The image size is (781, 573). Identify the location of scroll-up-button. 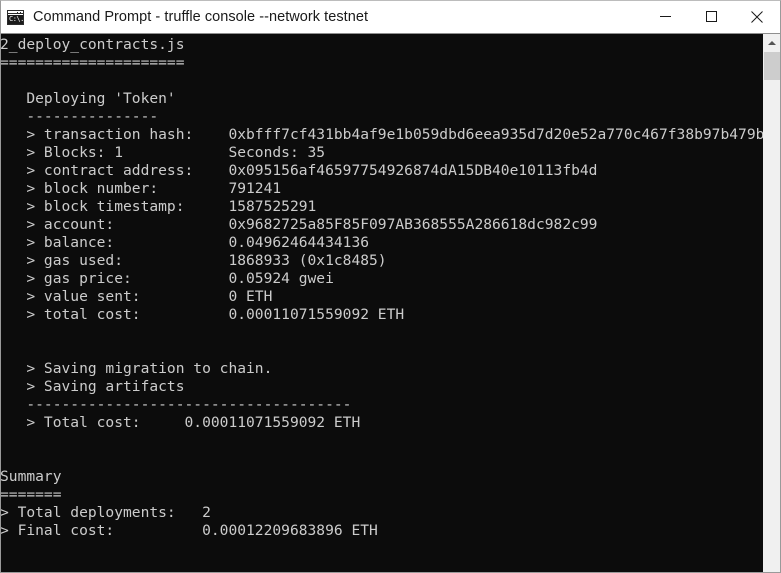
(772, 42).